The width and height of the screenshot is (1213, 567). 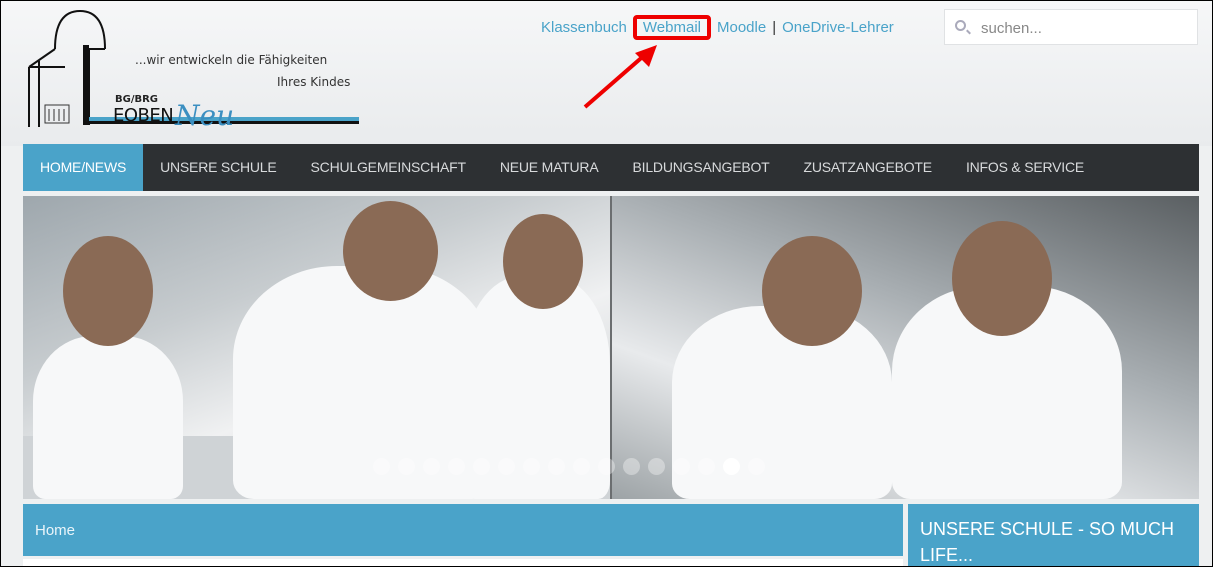 What do you see at coordinates (838, 27) in the screenshot?
I see `link-onedrive-lehrer: OneDrive-Lehrer` at bounding box center [838, 27].